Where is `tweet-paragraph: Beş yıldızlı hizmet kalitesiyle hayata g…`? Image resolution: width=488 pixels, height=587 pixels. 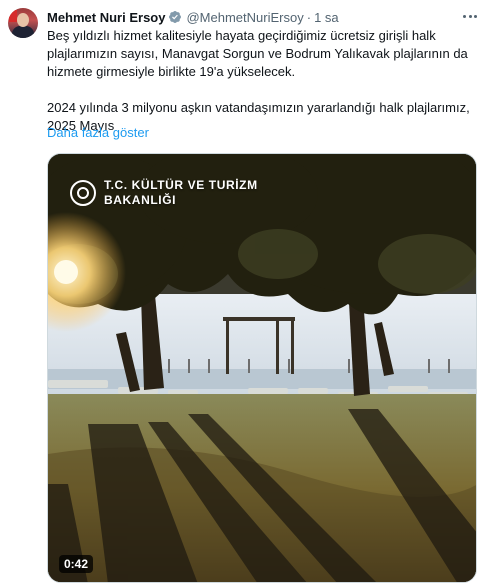
tweet-paragraph: Beş yıldızlı hizmet kalitesiyle hayata g… is located at coordinates (257, 53).